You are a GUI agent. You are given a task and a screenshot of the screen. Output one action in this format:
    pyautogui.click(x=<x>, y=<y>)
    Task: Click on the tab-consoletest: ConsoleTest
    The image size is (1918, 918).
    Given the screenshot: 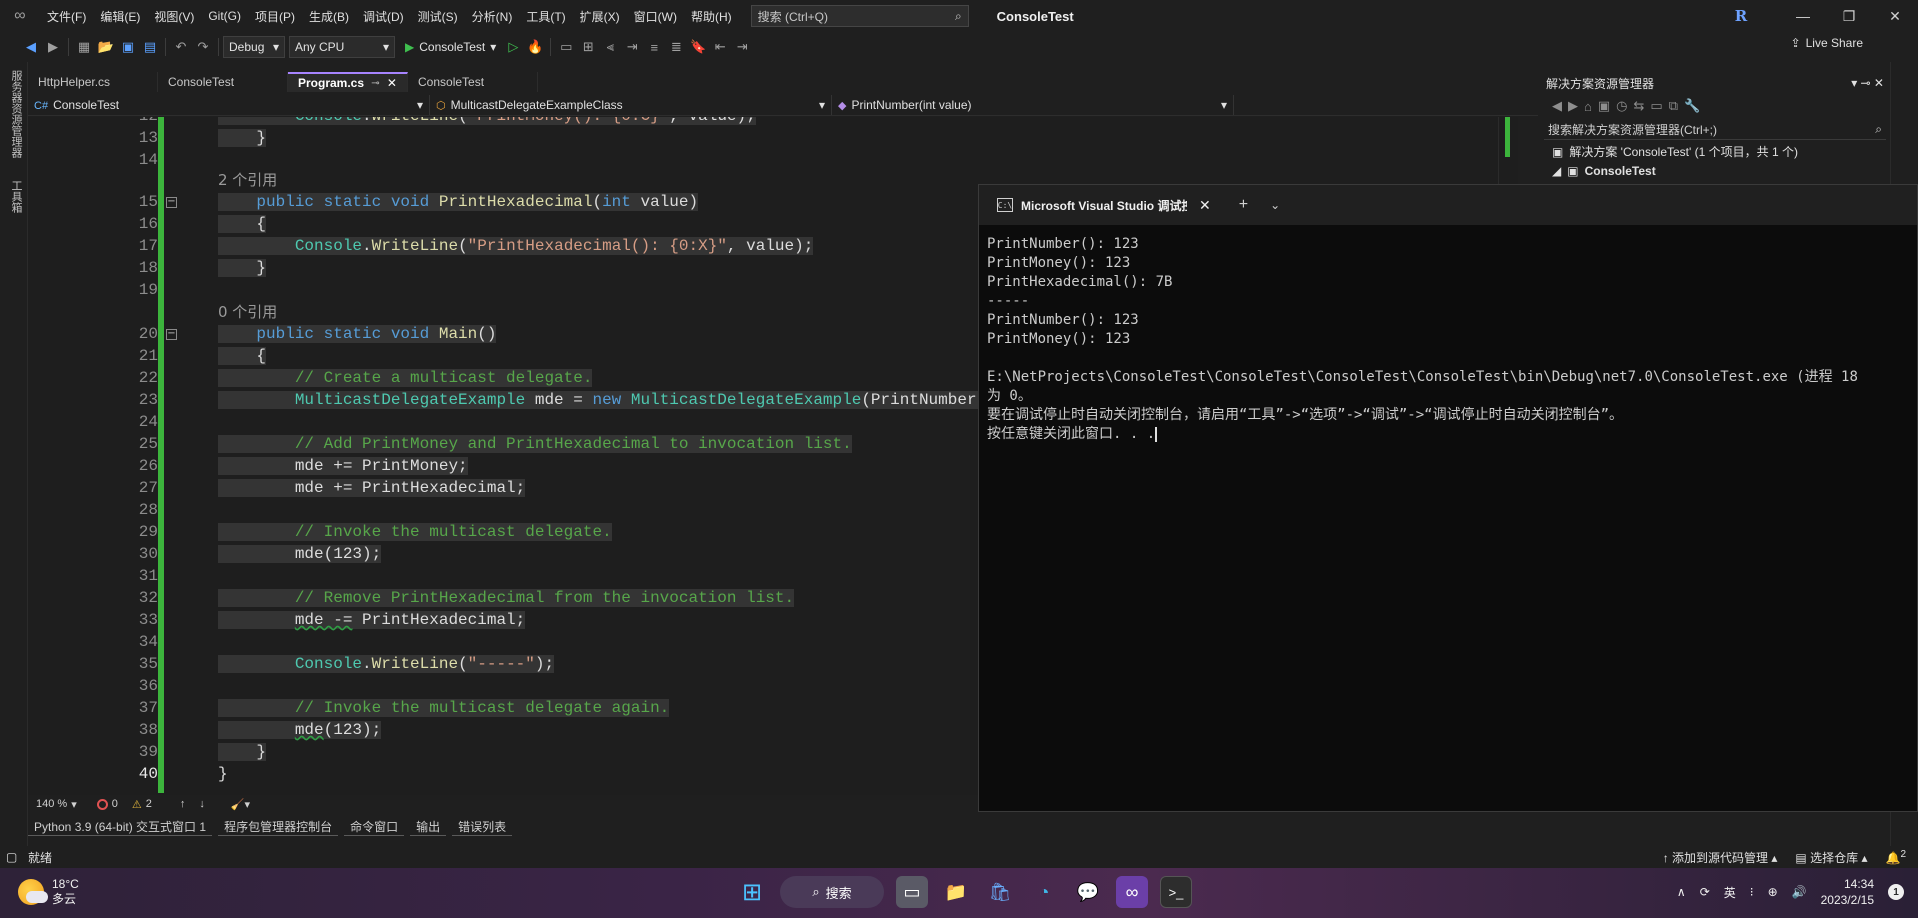 What is the action you would take?
    pyautogui.click(x=223, y=82)
    